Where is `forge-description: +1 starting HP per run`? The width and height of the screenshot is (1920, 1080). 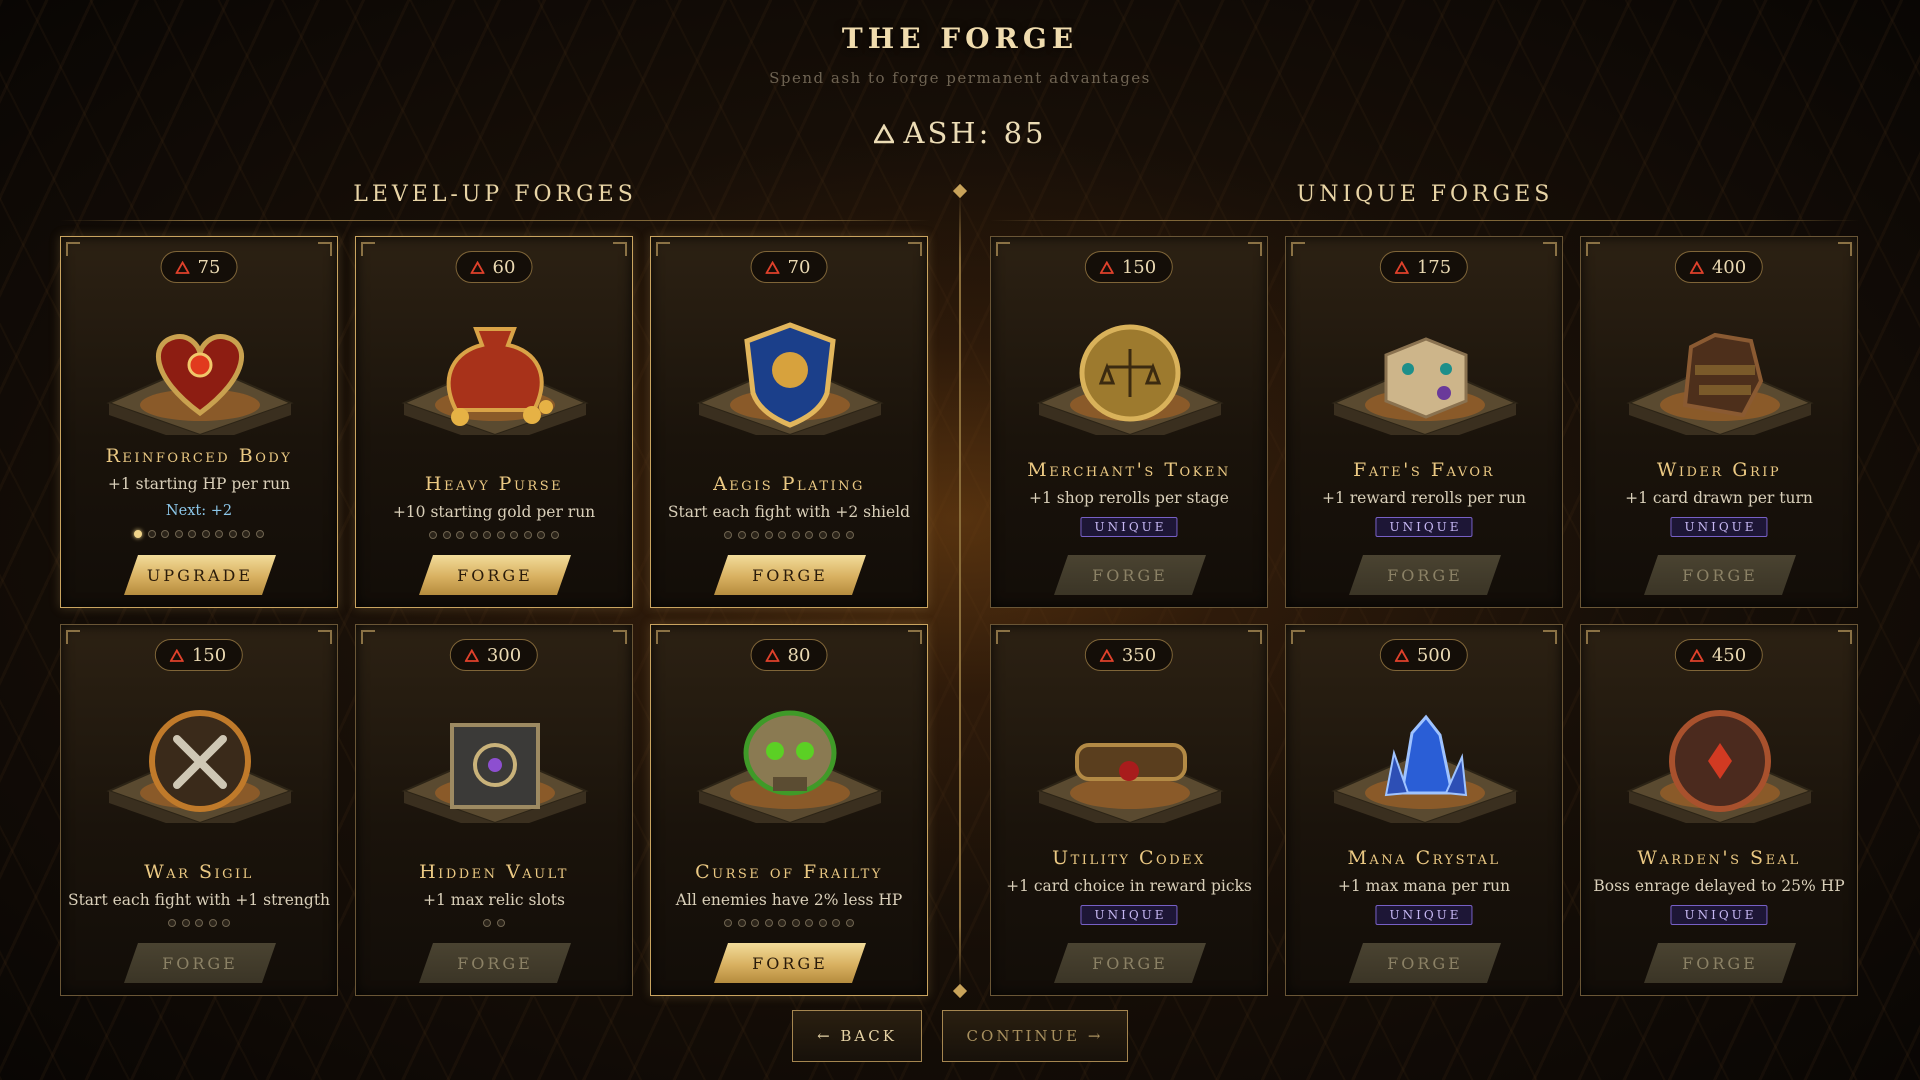
forge-description: +1 starting HP per run is located at coordinates (199, 484).